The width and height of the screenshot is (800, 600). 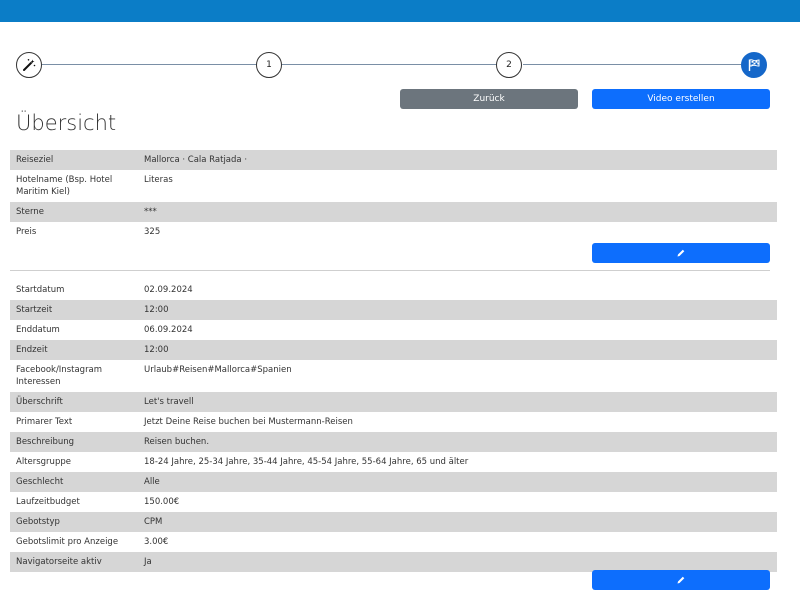 I want to click on row-label: Geschlecht, so click(x=74, y=482).